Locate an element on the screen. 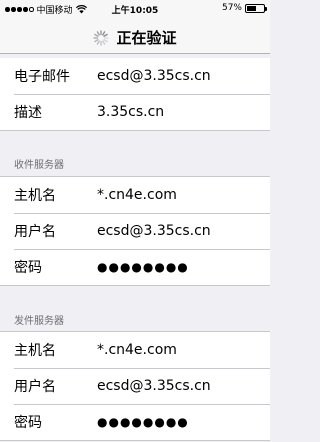  incoming-hostname-label: 主机名 is located at coordinates (35, 196).